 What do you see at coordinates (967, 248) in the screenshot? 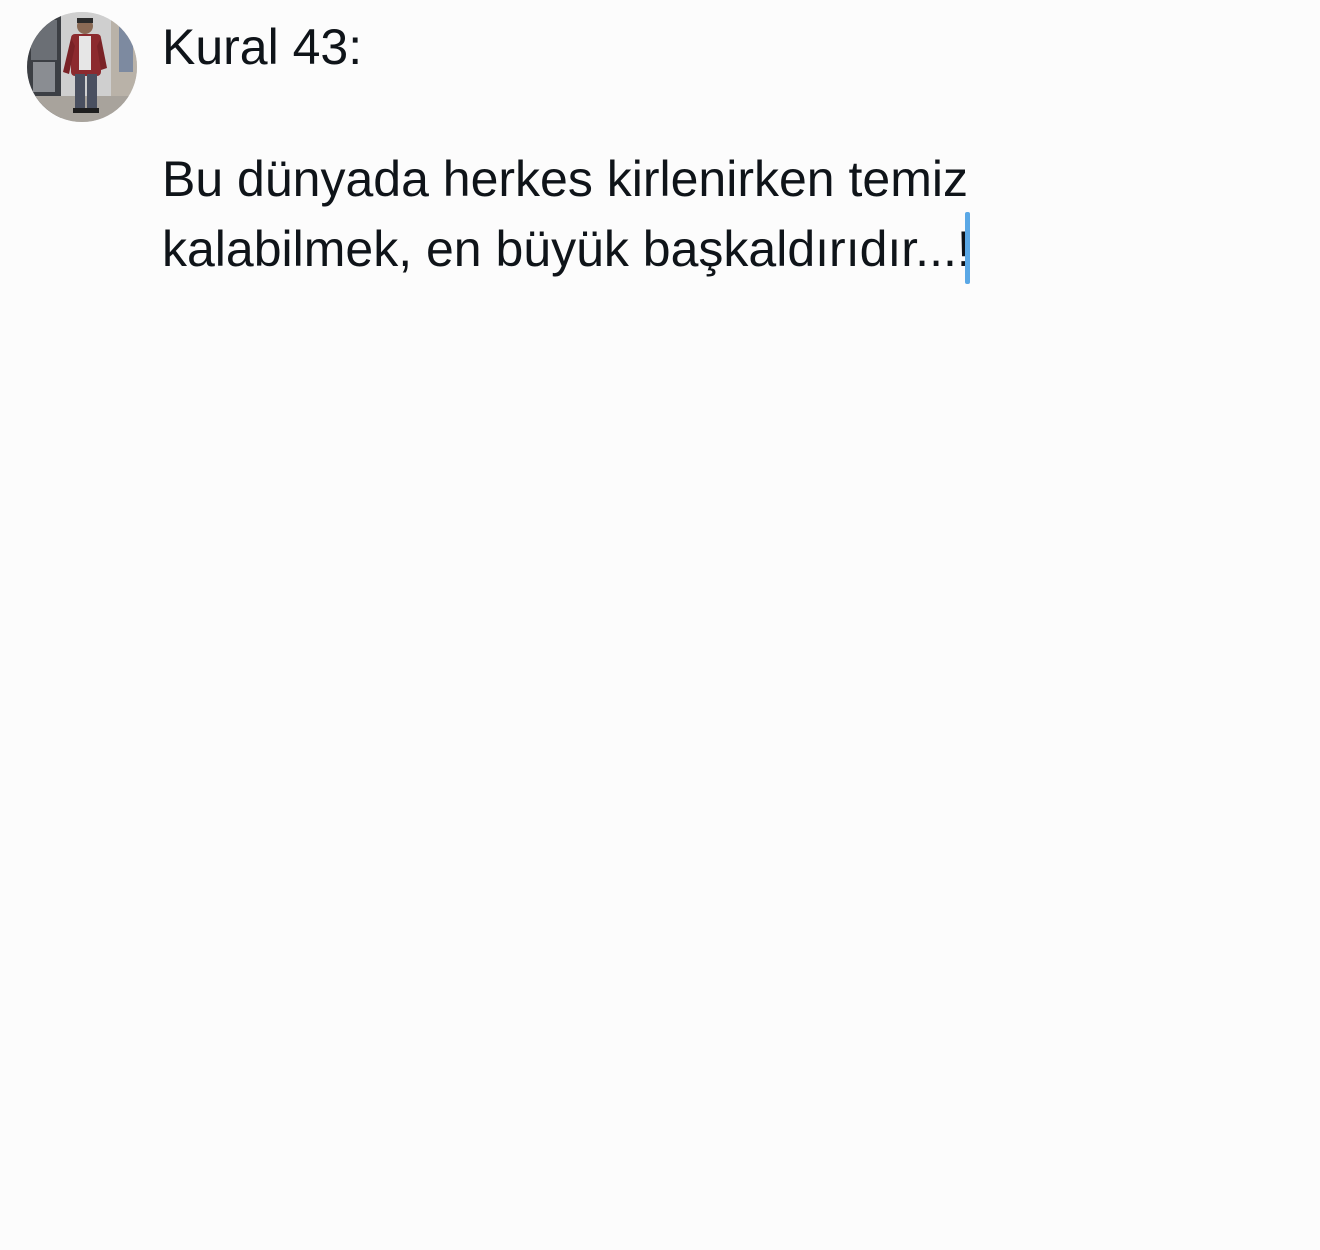
I see `text-caret` at bounding box center [967, 248].